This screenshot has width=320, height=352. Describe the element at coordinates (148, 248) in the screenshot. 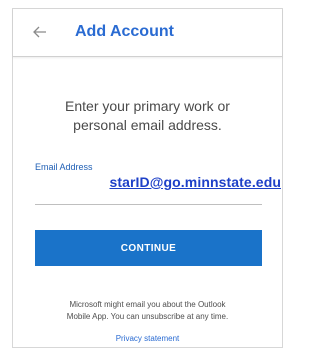

I see `continue-button: CONTINUE` at that location.